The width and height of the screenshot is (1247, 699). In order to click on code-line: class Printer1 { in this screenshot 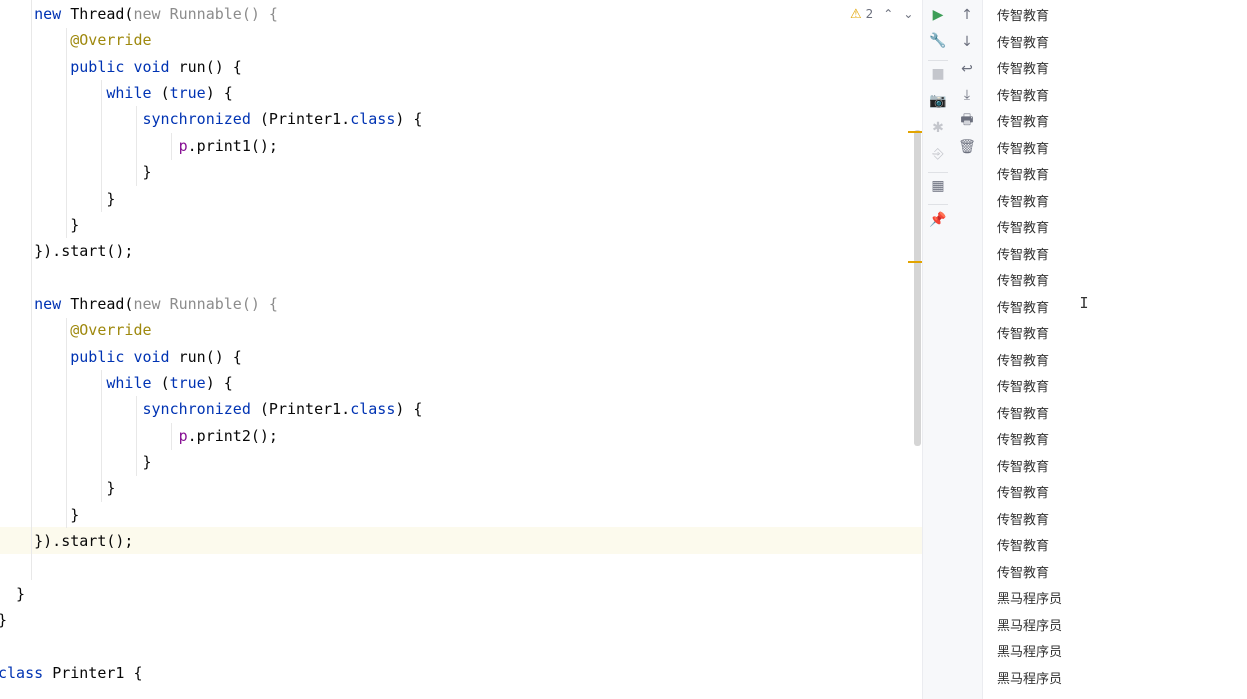, I will do `click(71, 673)`.